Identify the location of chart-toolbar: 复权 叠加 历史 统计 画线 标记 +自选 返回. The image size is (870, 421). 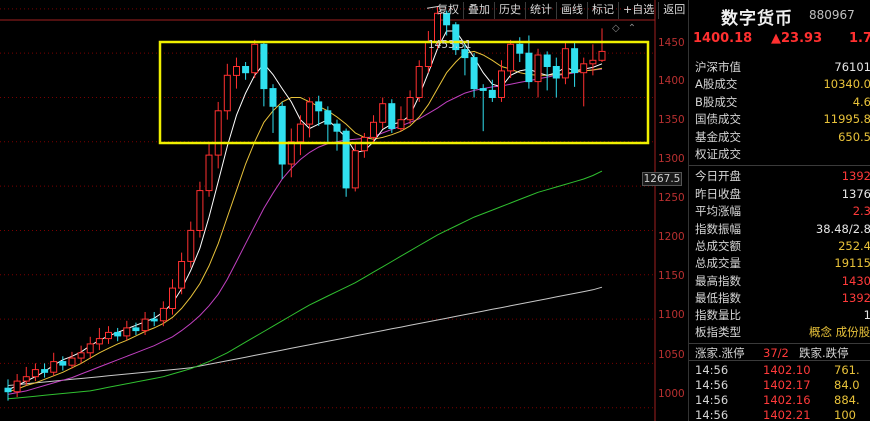
(561, 10).